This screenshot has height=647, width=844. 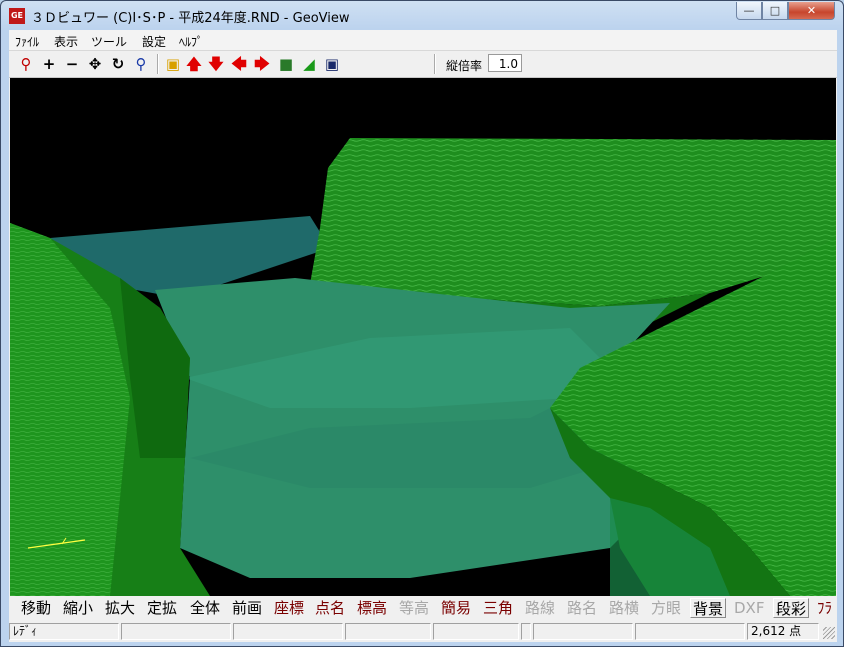 I want to click on move-arrows-icon: ✥, so click(x=95, y=64).